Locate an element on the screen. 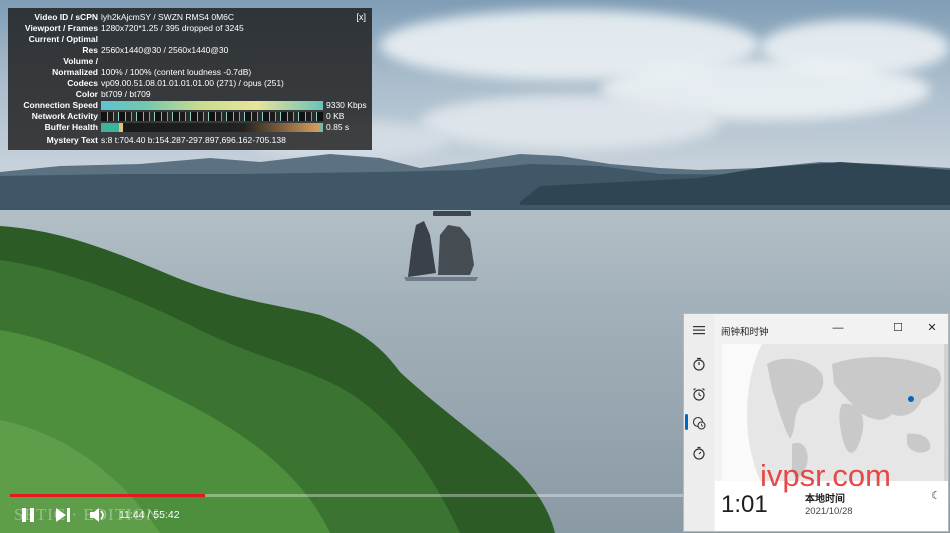  stats-value: 9330 Kbps is located at coordinates (346, 105).